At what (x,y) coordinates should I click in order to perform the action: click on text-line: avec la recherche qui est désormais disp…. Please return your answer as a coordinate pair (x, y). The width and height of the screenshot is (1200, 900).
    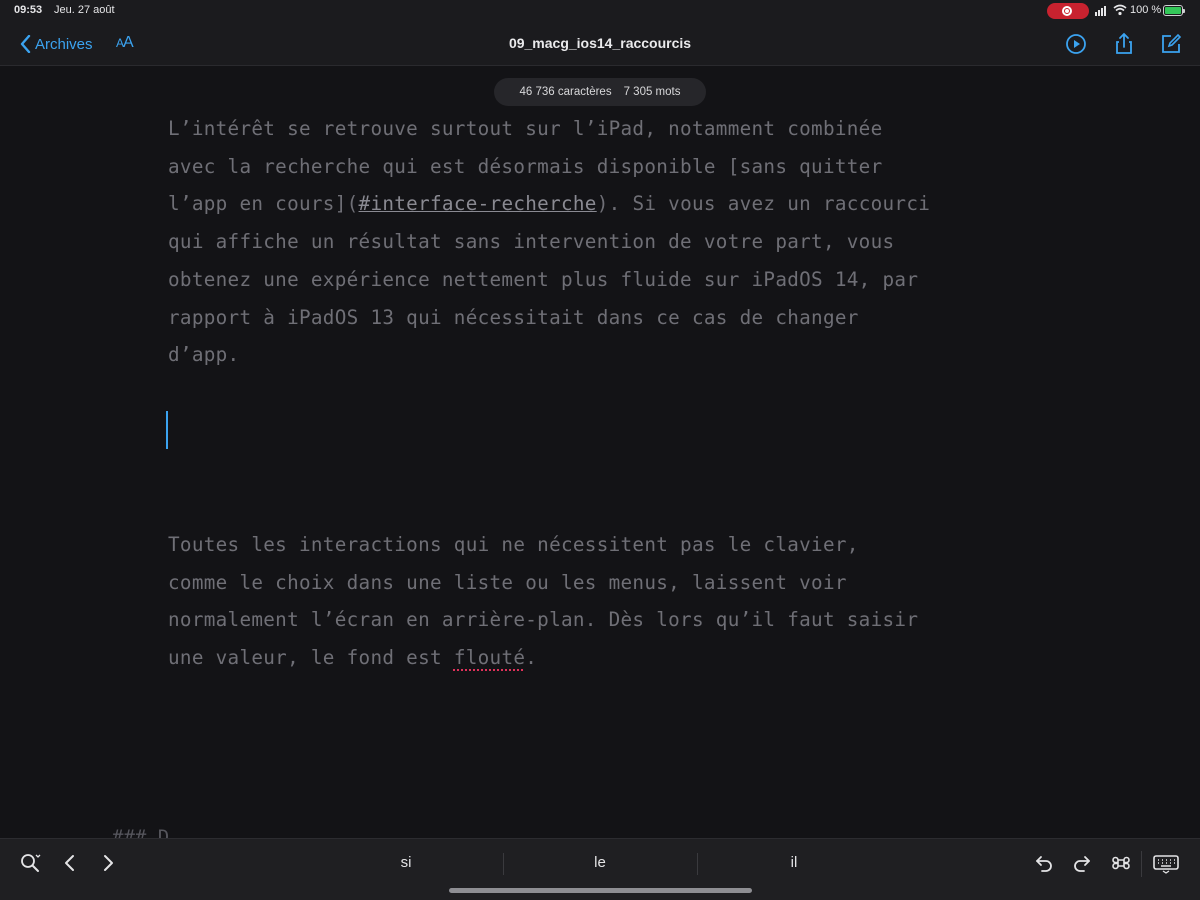
    Looking at the image, I should click on (525, 166).